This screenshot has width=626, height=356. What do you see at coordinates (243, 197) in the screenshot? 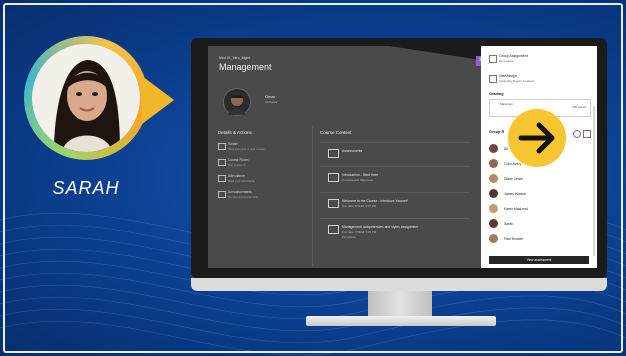
I see `details-item-sub: No new announcements` at bounding box center [243, 197].